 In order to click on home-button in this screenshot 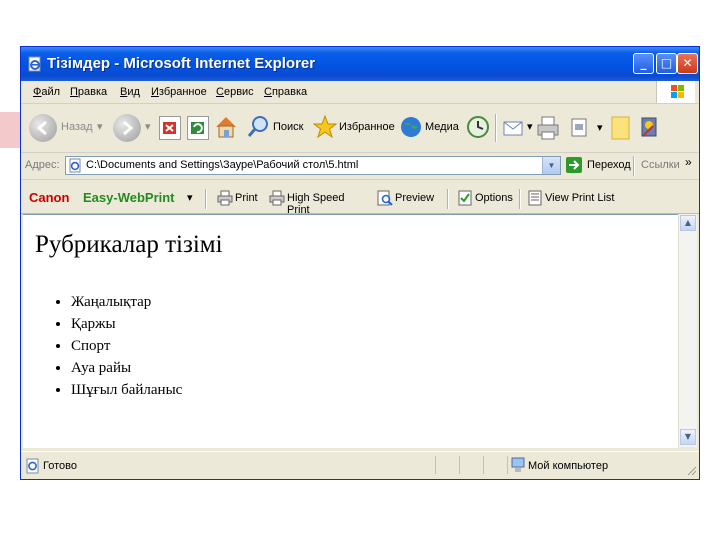, I will do `click(226, 127)`.